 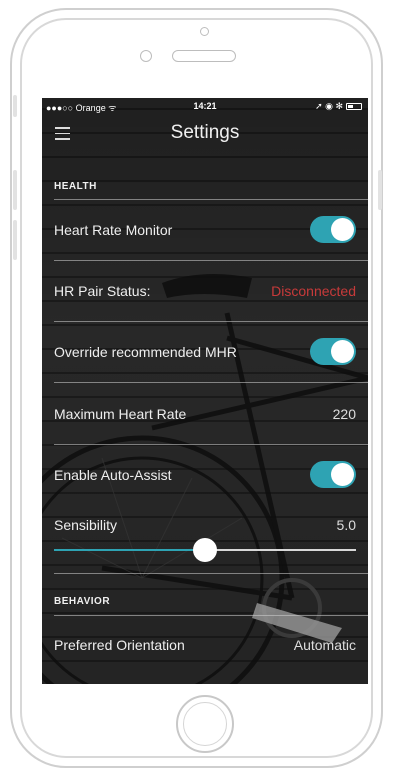 I want to click on heart-rate-monitor-toggle, so click(x=333, y=229).